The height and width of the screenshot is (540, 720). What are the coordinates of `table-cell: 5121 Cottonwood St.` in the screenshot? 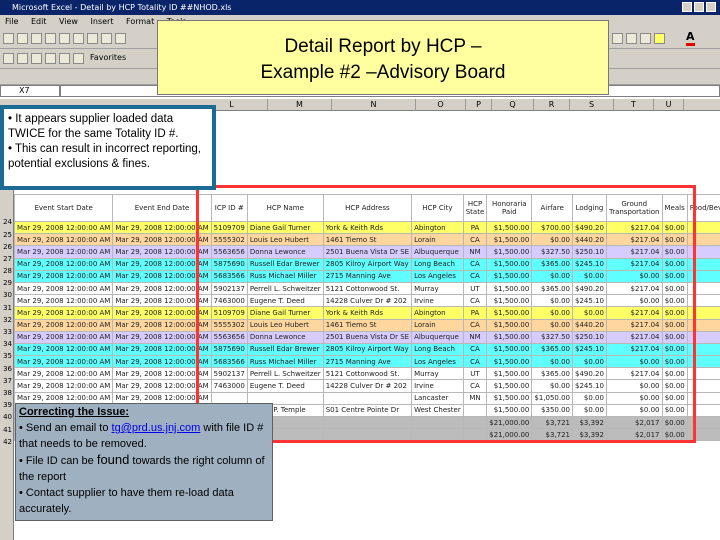 It's located at (367, 374).